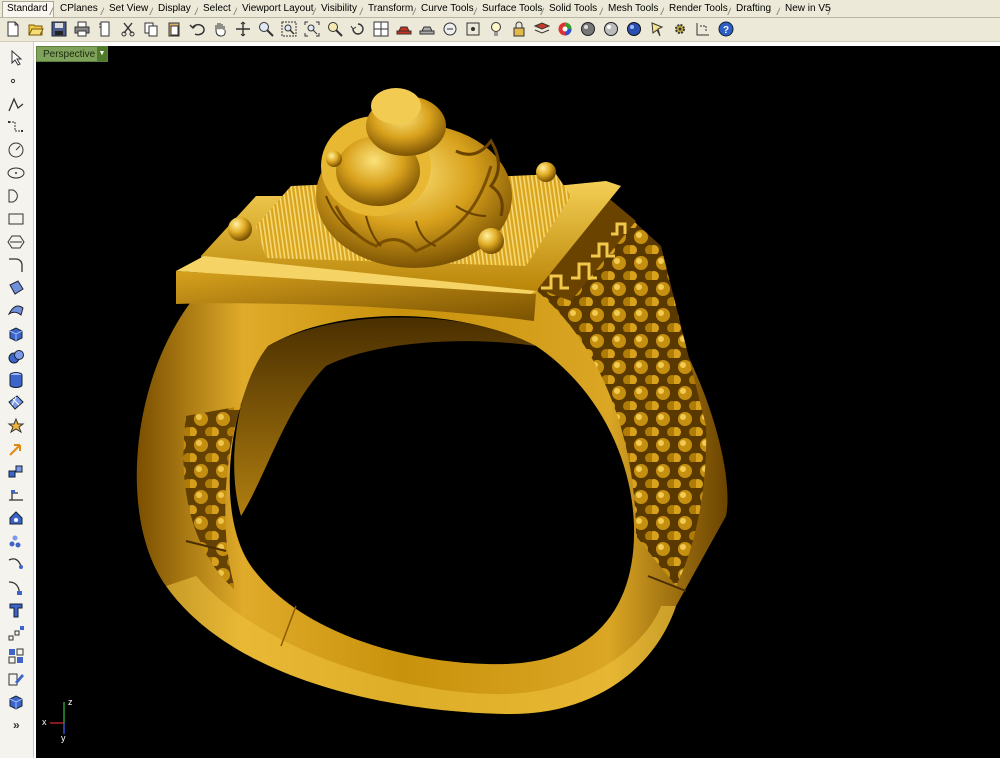 This screenshot has height=758, width=1000. I want to click on save-icon, so click(59, 29).